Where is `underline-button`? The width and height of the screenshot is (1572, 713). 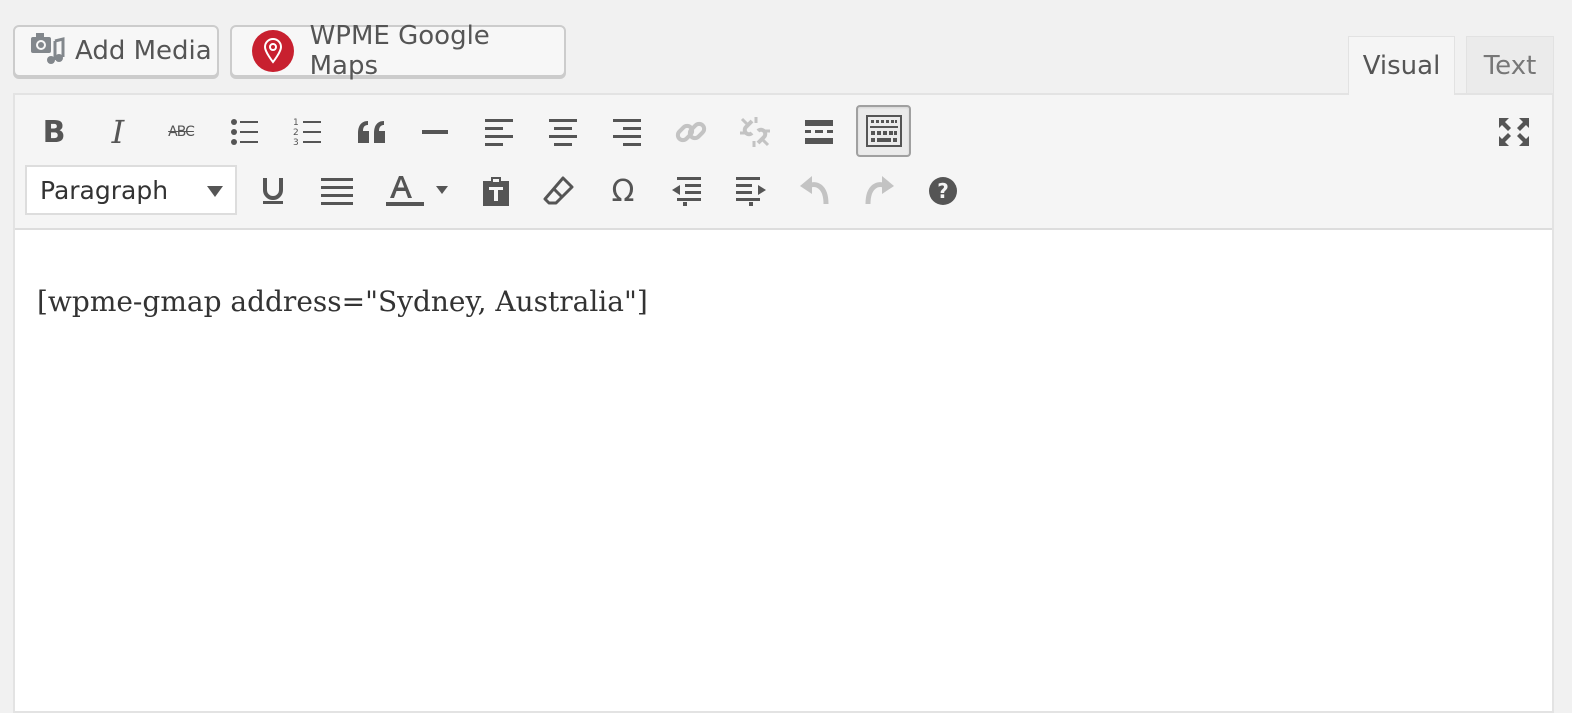
underline-button is located at coordinates (273, 191).